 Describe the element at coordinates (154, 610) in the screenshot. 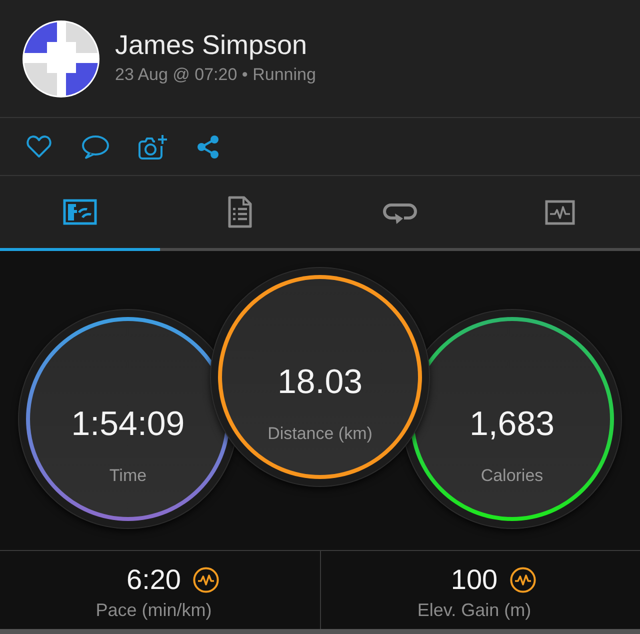

I see `metric-label: Pace (min/km)` at that location.